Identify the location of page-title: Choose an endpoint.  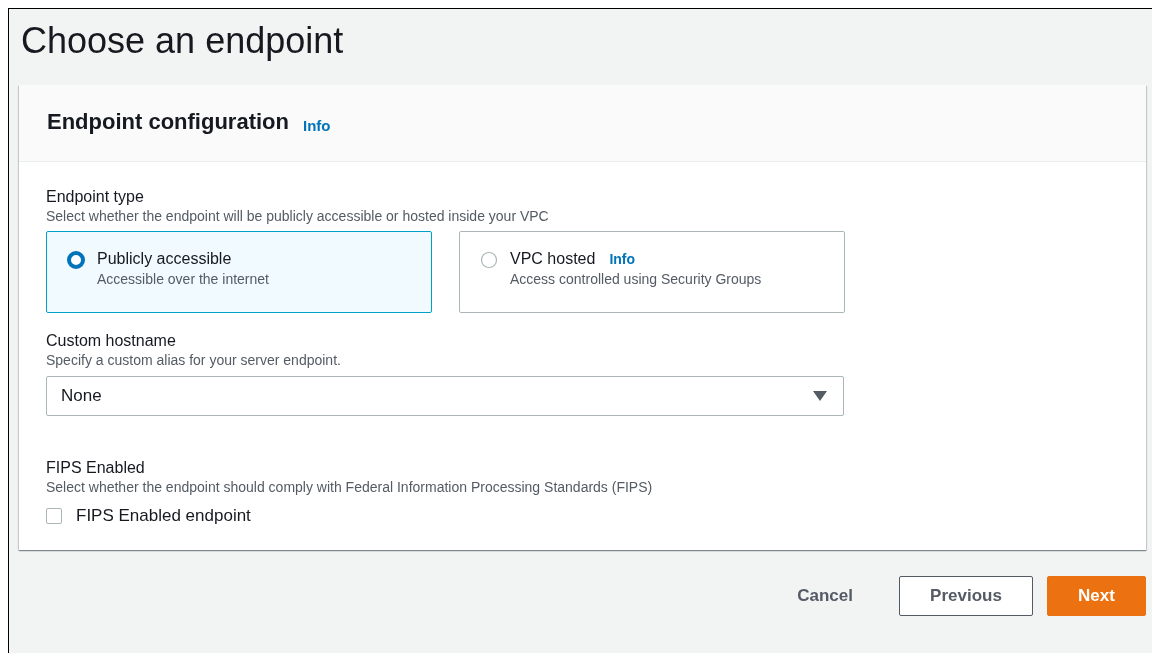
(182, 41).